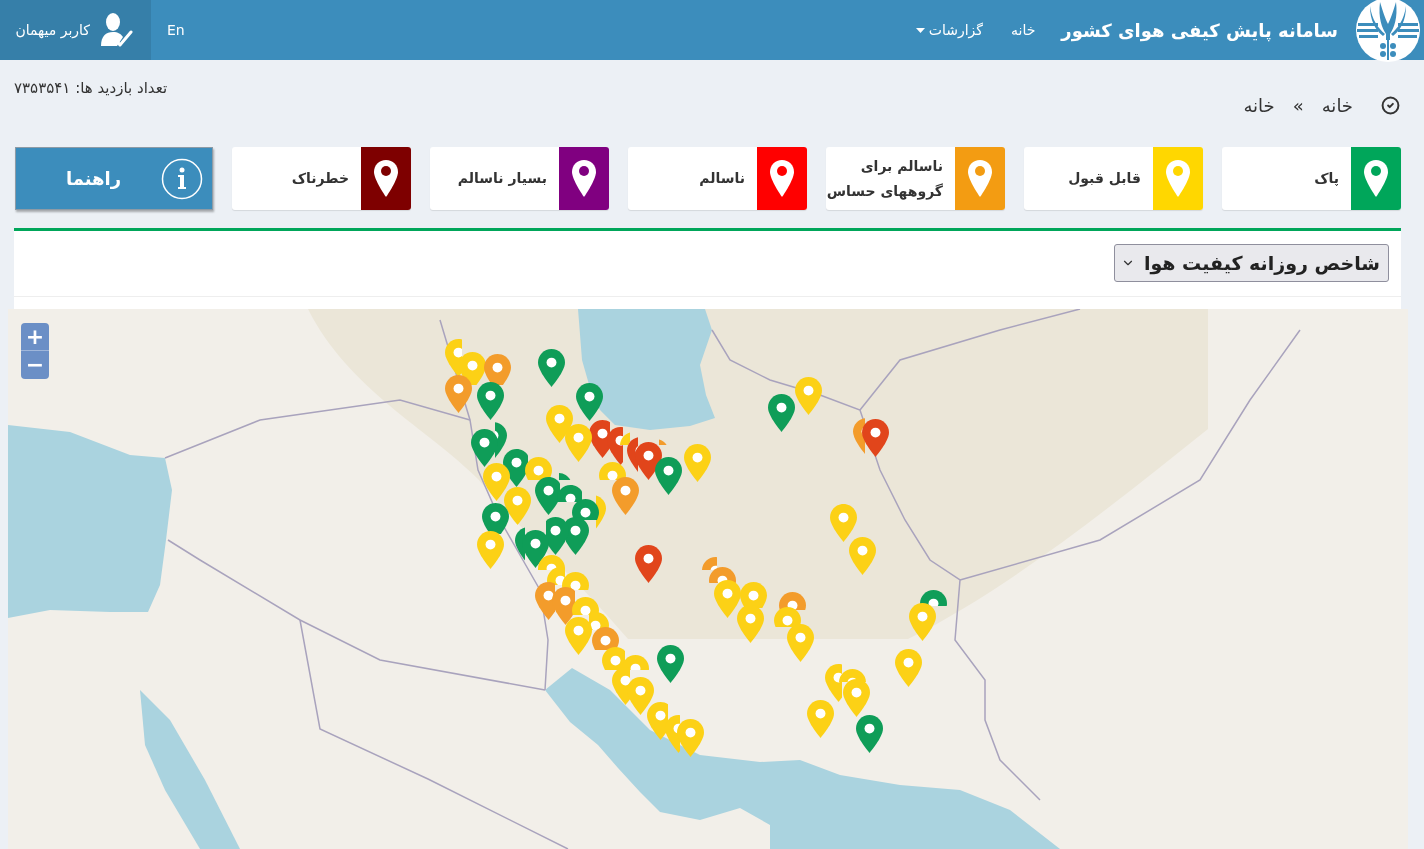 This screenshot has height=849, width=1424. I want to click on guide-button: راهنما, so click(114, 178).